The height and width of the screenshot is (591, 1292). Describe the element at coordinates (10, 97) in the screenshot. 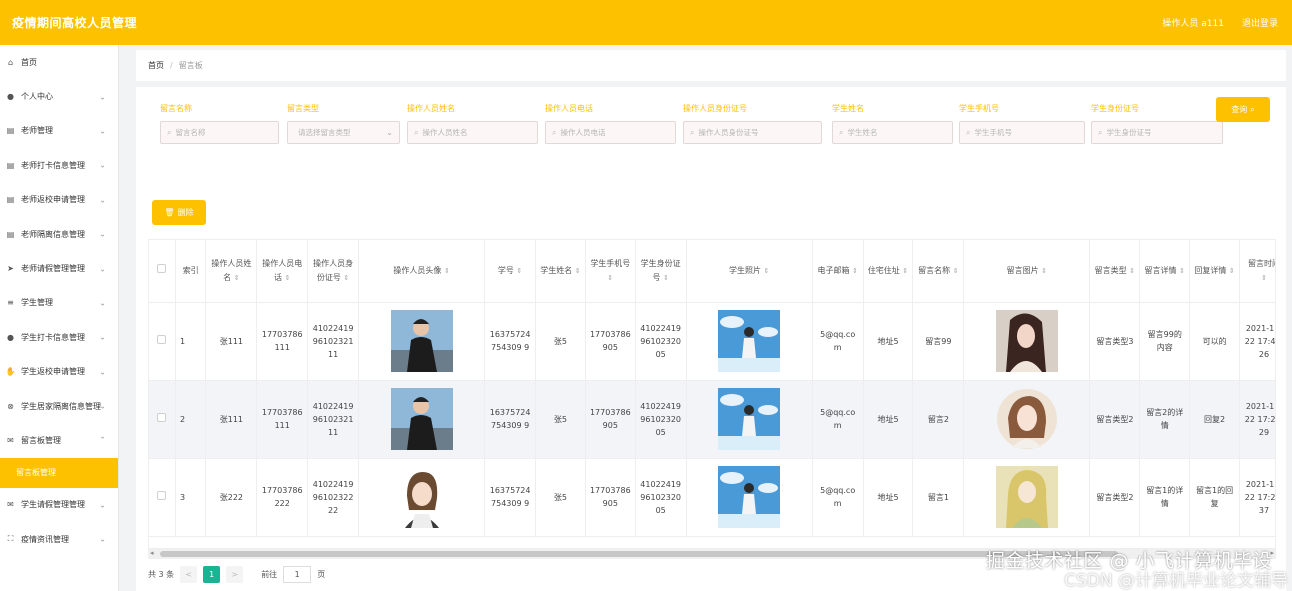

I see `user-icon: ●` at that location.